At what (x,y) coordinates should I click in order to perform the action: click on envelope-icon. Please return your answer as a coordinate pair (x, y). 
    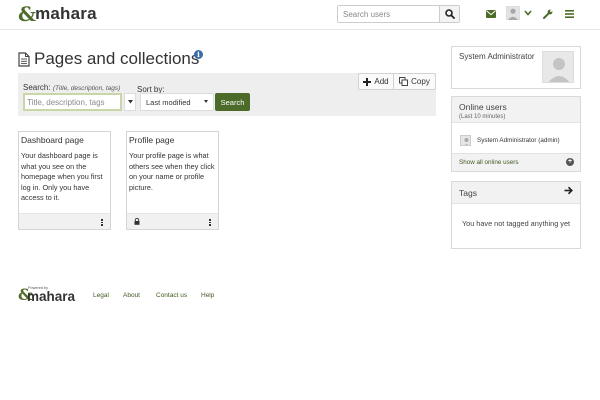
    Looking at the image, I should click on (491, 14).